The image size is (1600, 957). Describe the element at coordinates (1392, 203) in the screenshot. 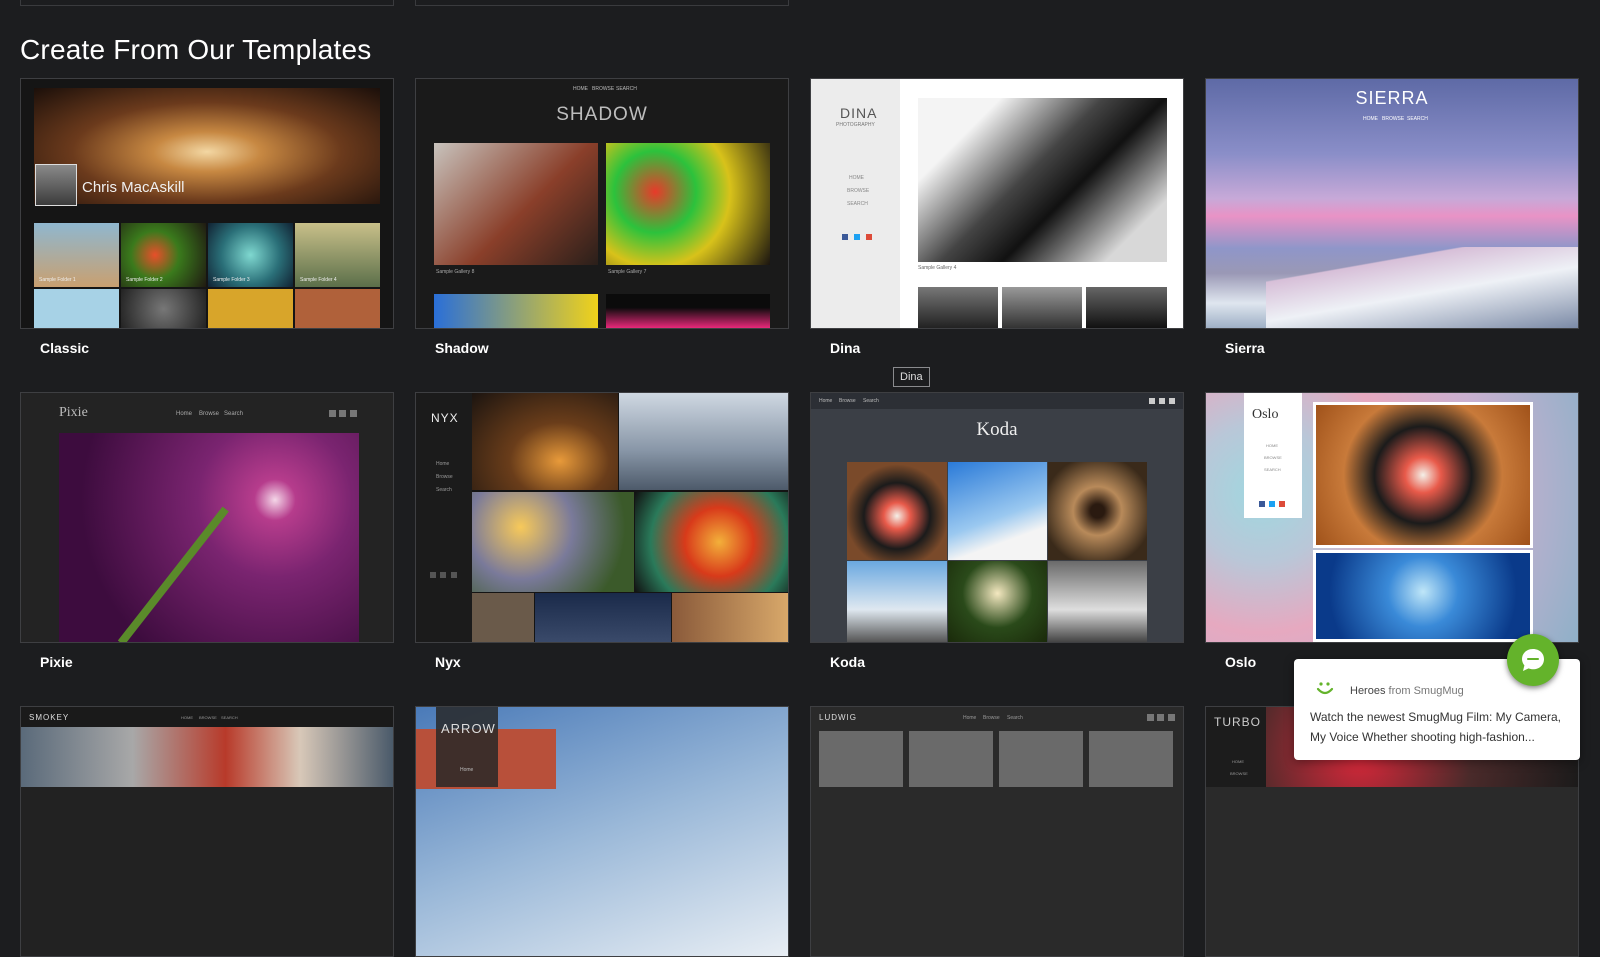

I see `template-preview: SIERRA HOME BROWSE SEARCH` at that location.